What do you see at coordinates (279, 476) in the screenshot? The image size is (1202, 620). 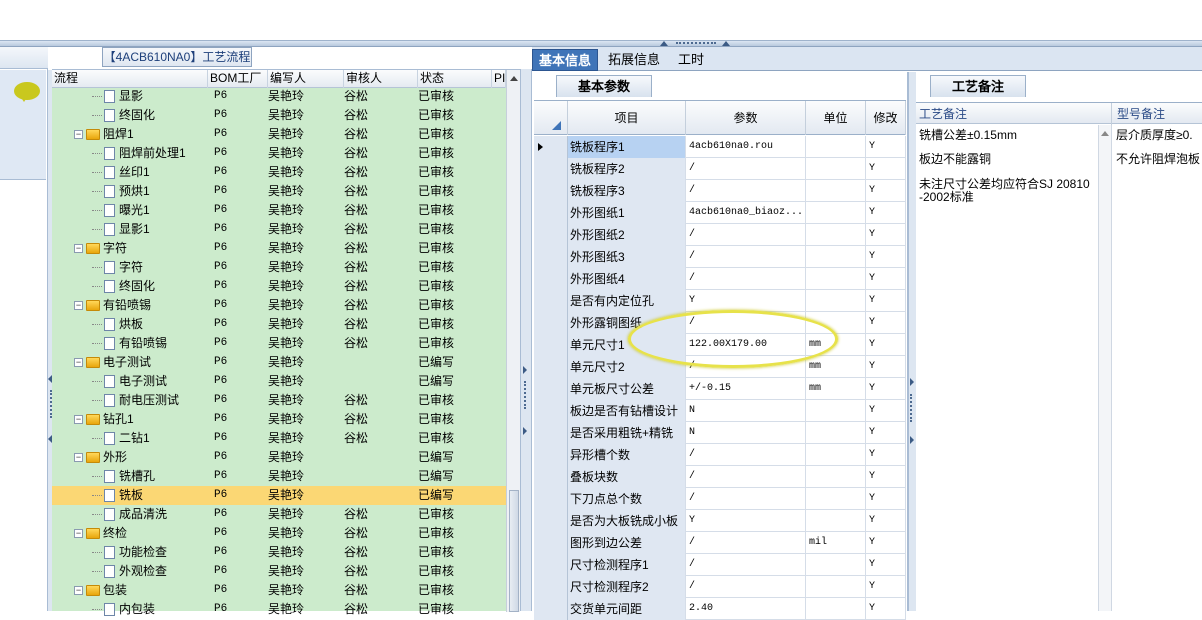 I see `tree-row: 铣槽孔 P6 吴艳玲 已编写` at bounding box center [279, 476].